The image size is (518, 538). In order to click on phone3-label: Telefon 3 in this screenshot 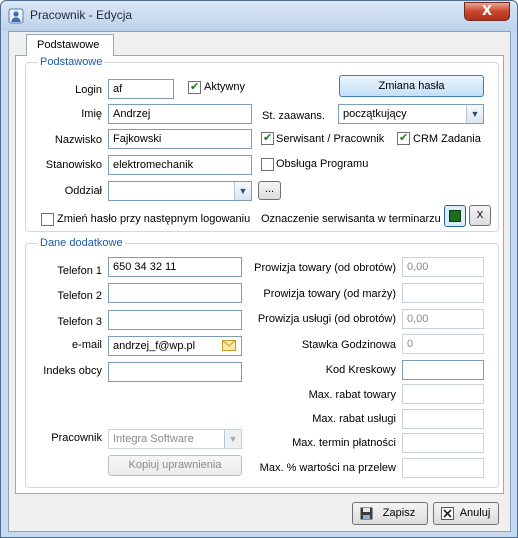, I will do `click(79, 322)`.